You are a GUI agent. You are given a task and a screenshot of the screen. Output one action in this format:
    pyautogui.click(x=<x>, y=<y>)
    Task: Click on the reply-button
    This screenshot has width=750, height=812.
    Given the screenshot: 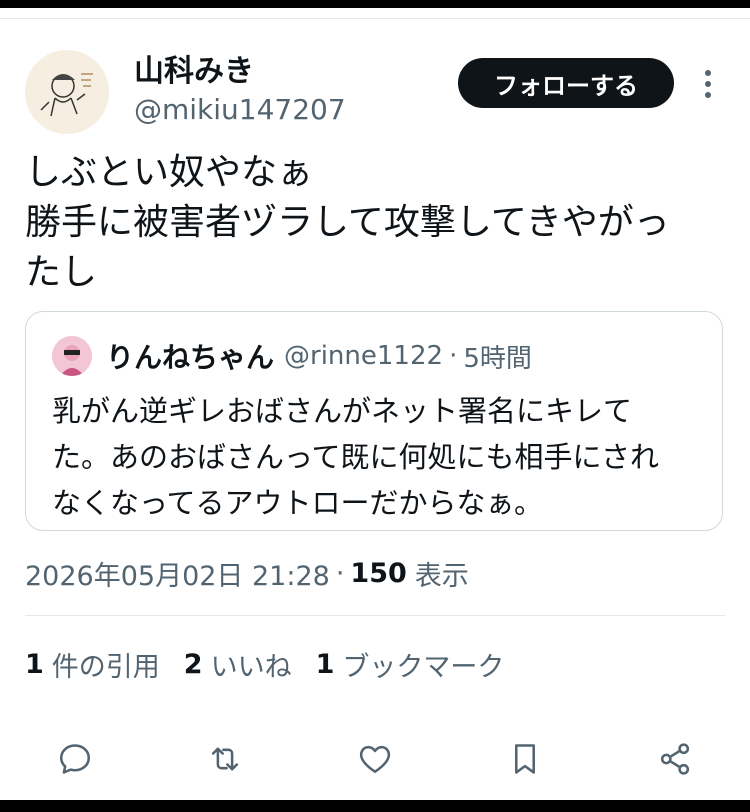 What is the action you would take?
    pyautogui.click(x=75, y=759)
    